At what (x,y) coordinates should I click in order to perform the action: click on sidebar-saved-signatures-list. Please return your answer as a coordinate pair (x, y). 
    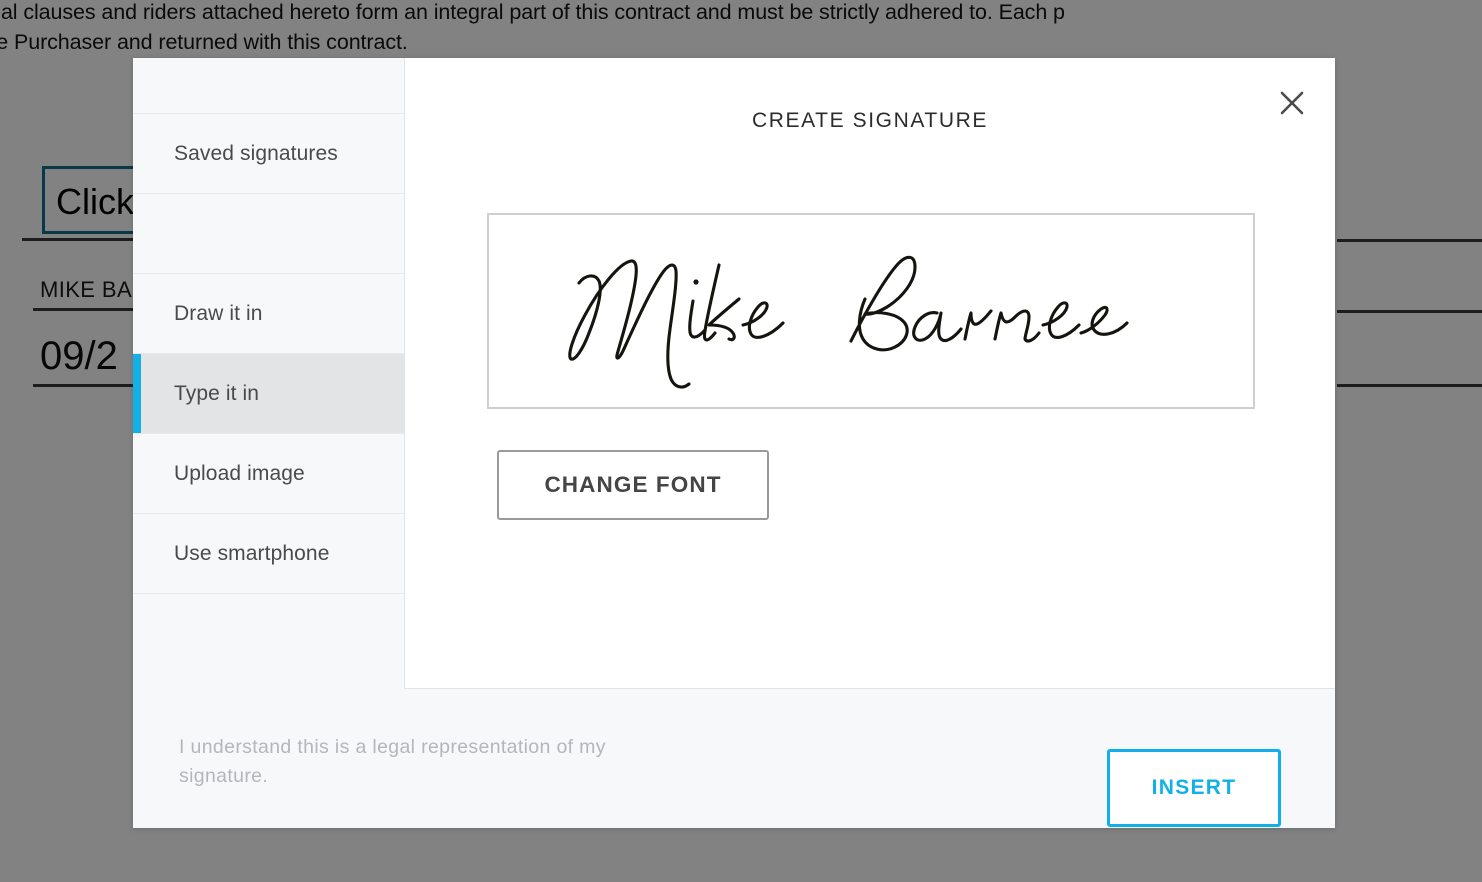
    Looking at the image, I should click on (268, 234).